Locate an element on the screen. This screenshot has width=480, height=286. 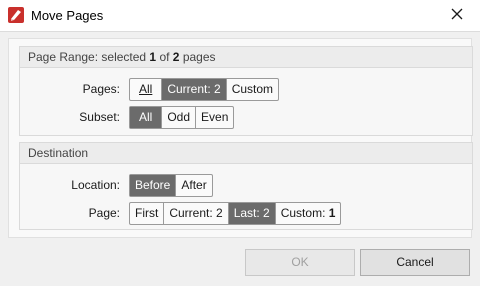
close-icon is located at coordinates (457, 15).